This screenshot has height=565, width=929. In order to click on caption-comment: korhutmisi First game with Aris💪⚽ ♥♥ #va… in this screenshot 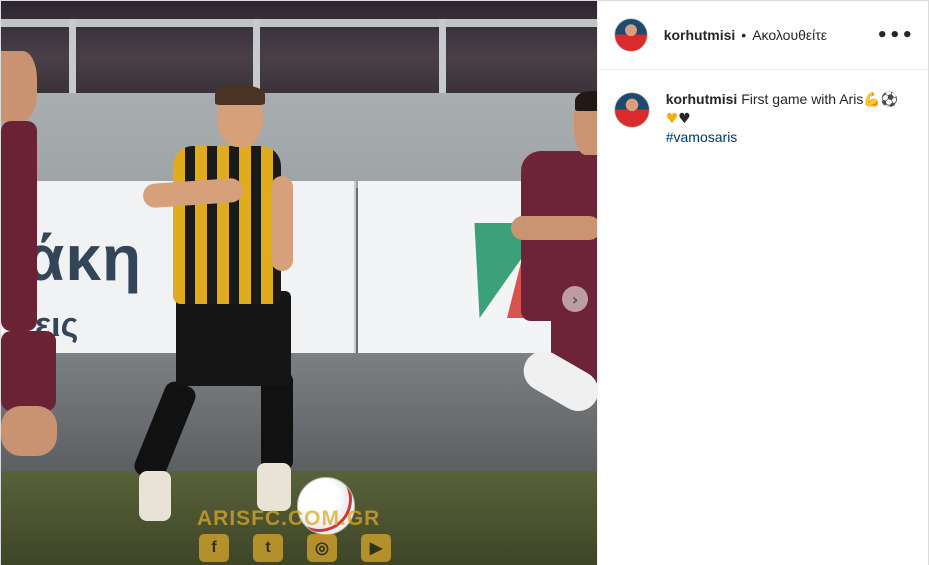, I will do `click(763, 108)`.